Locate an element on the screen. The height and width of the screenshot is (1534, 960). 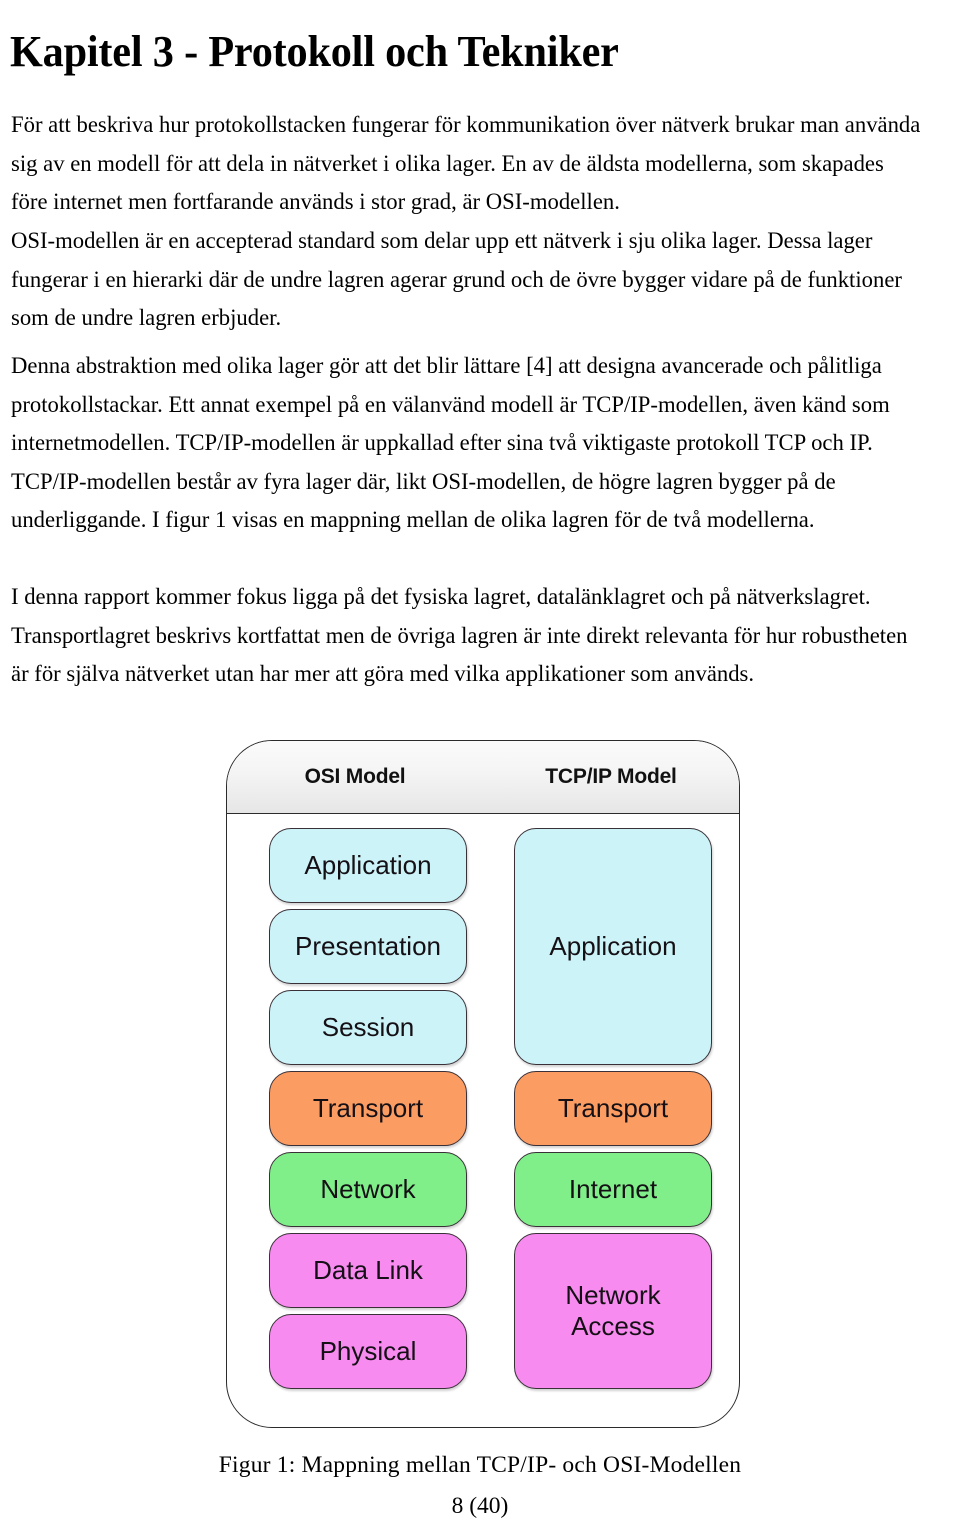
osi-layer-physical: Physical is located at coordinates (368, 1351).